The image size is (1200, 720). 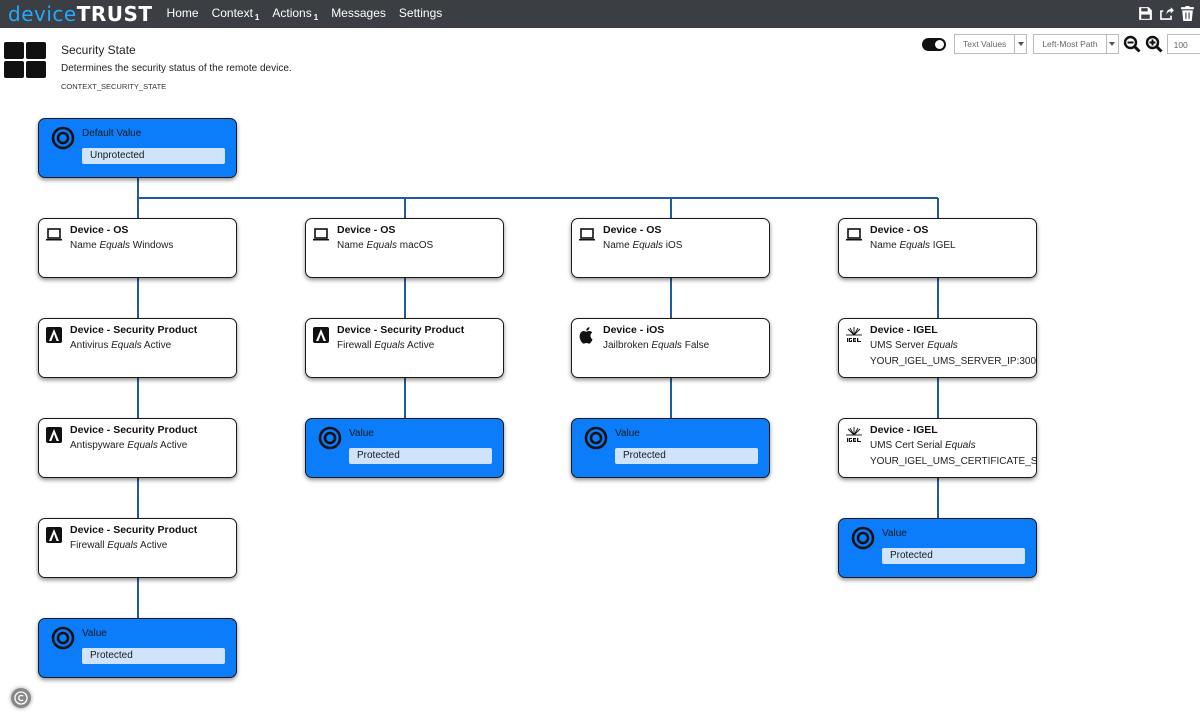 What do you see at coordinates (121, 345) in the screenshot?
I see `node-condition: Antivirus Equals Active` at bounding box center [121, 345].